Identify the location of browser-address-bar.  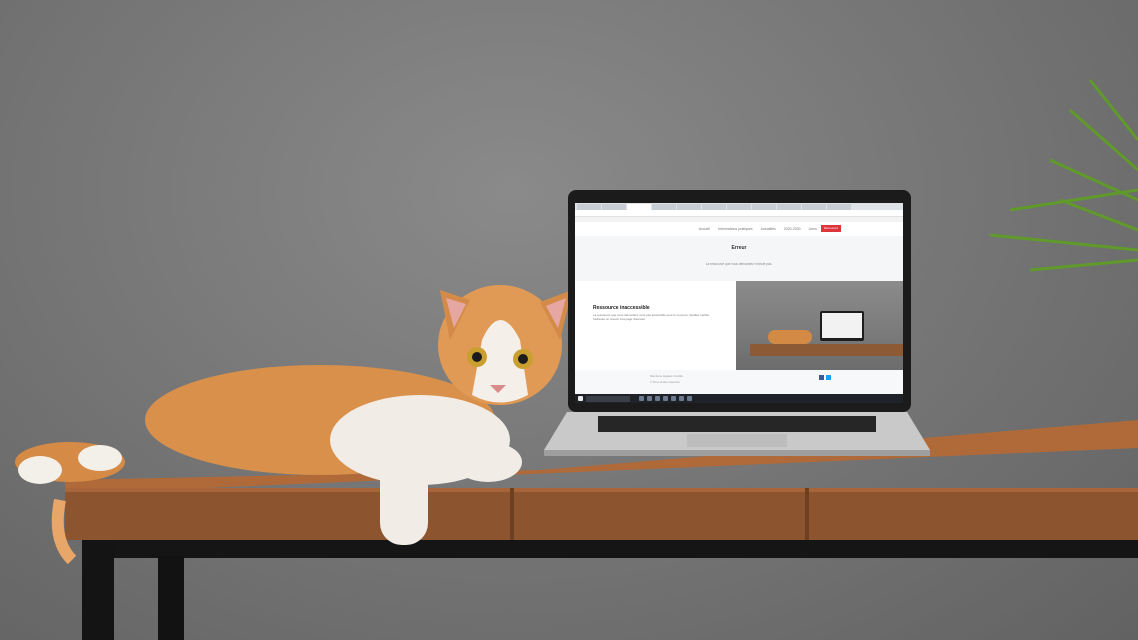
(739, 213).